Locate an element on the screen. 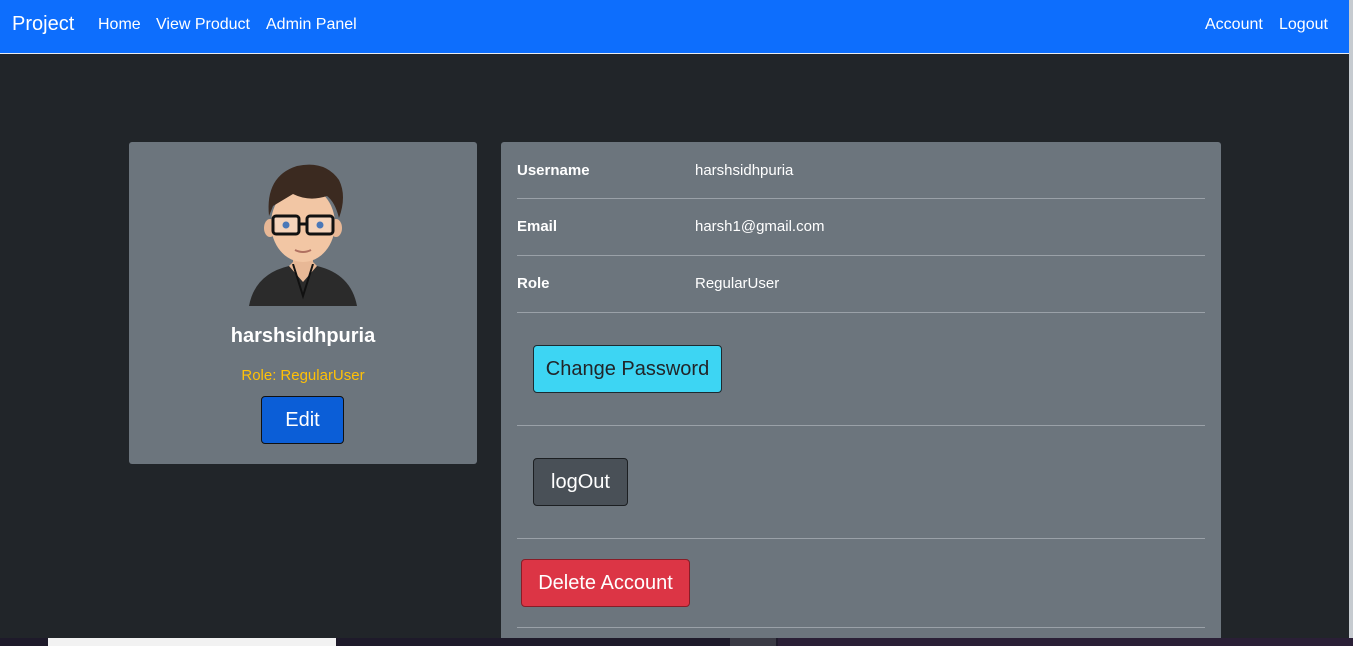 This screenshot has height=646, width=1353. change-password-button: Change Password is located at coordinates (627, 369).